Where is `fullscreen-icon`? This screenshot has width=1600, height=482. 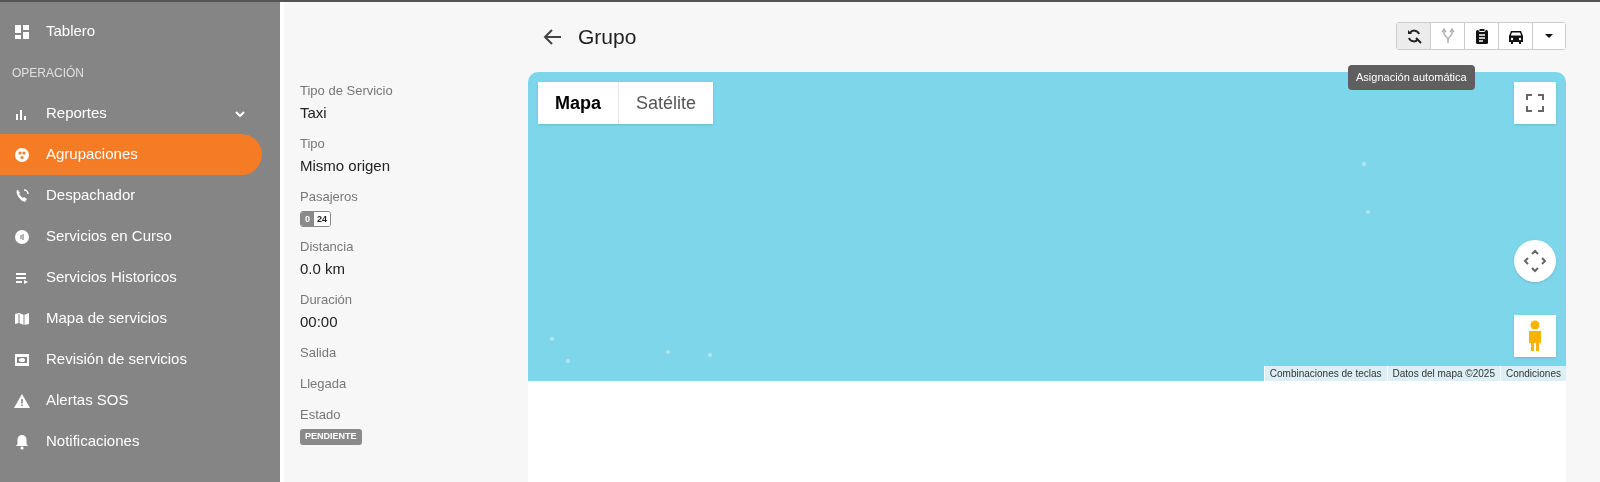 fullscreen-icon is located at coordinates (1535, 103).